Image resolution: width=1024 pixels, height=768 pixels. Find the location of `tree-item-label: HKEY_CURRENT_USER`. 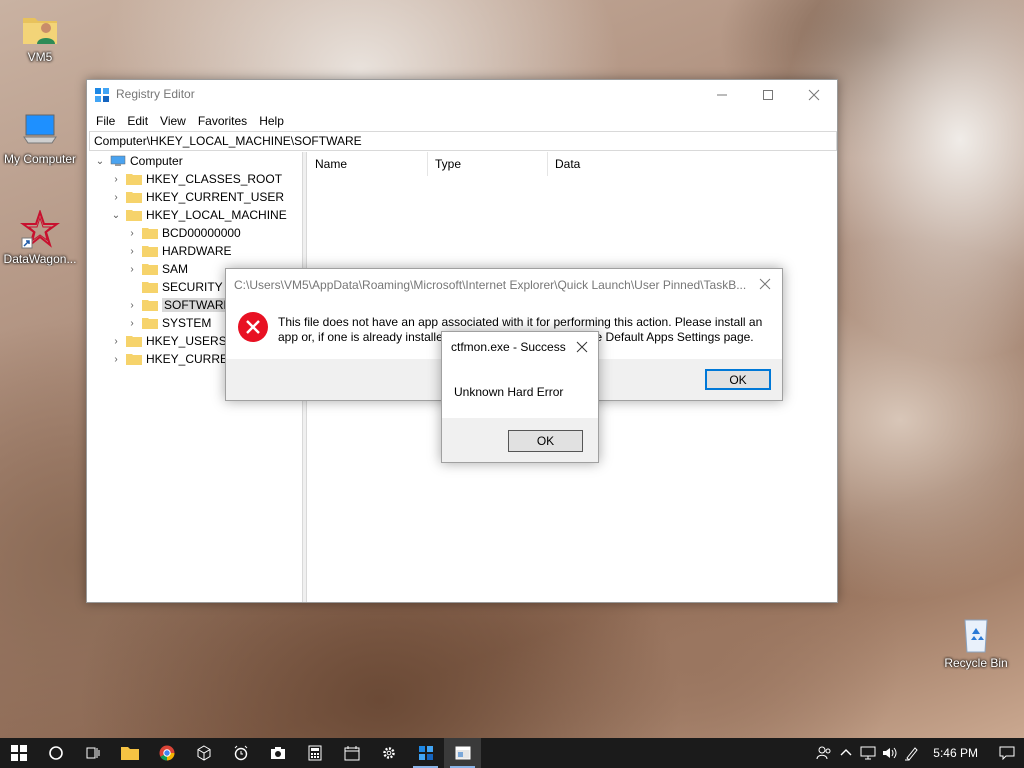

tree-item-label: HKEY_CURRENT_USER is located at coordinates (215, 197).